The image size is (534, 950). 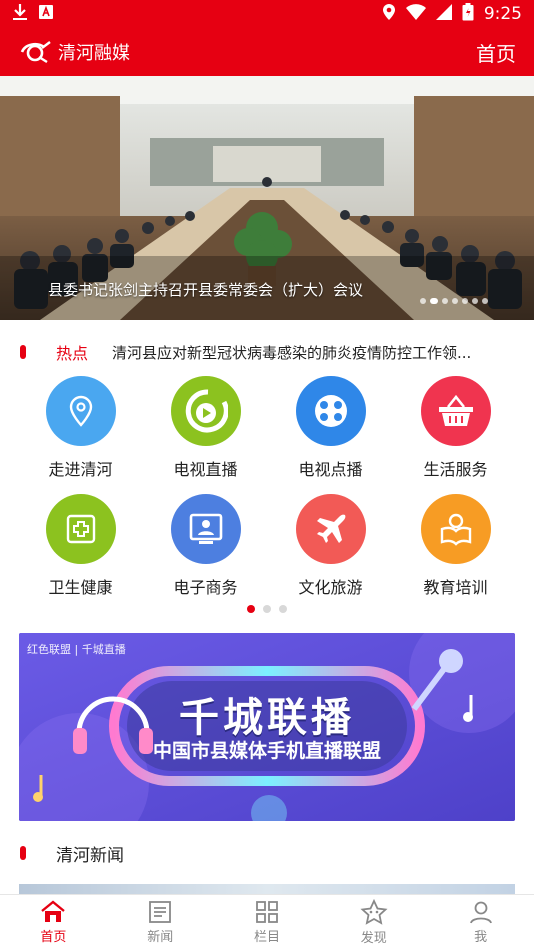 I want to click on service-education: 教育培训, so click(x=455, y=548).